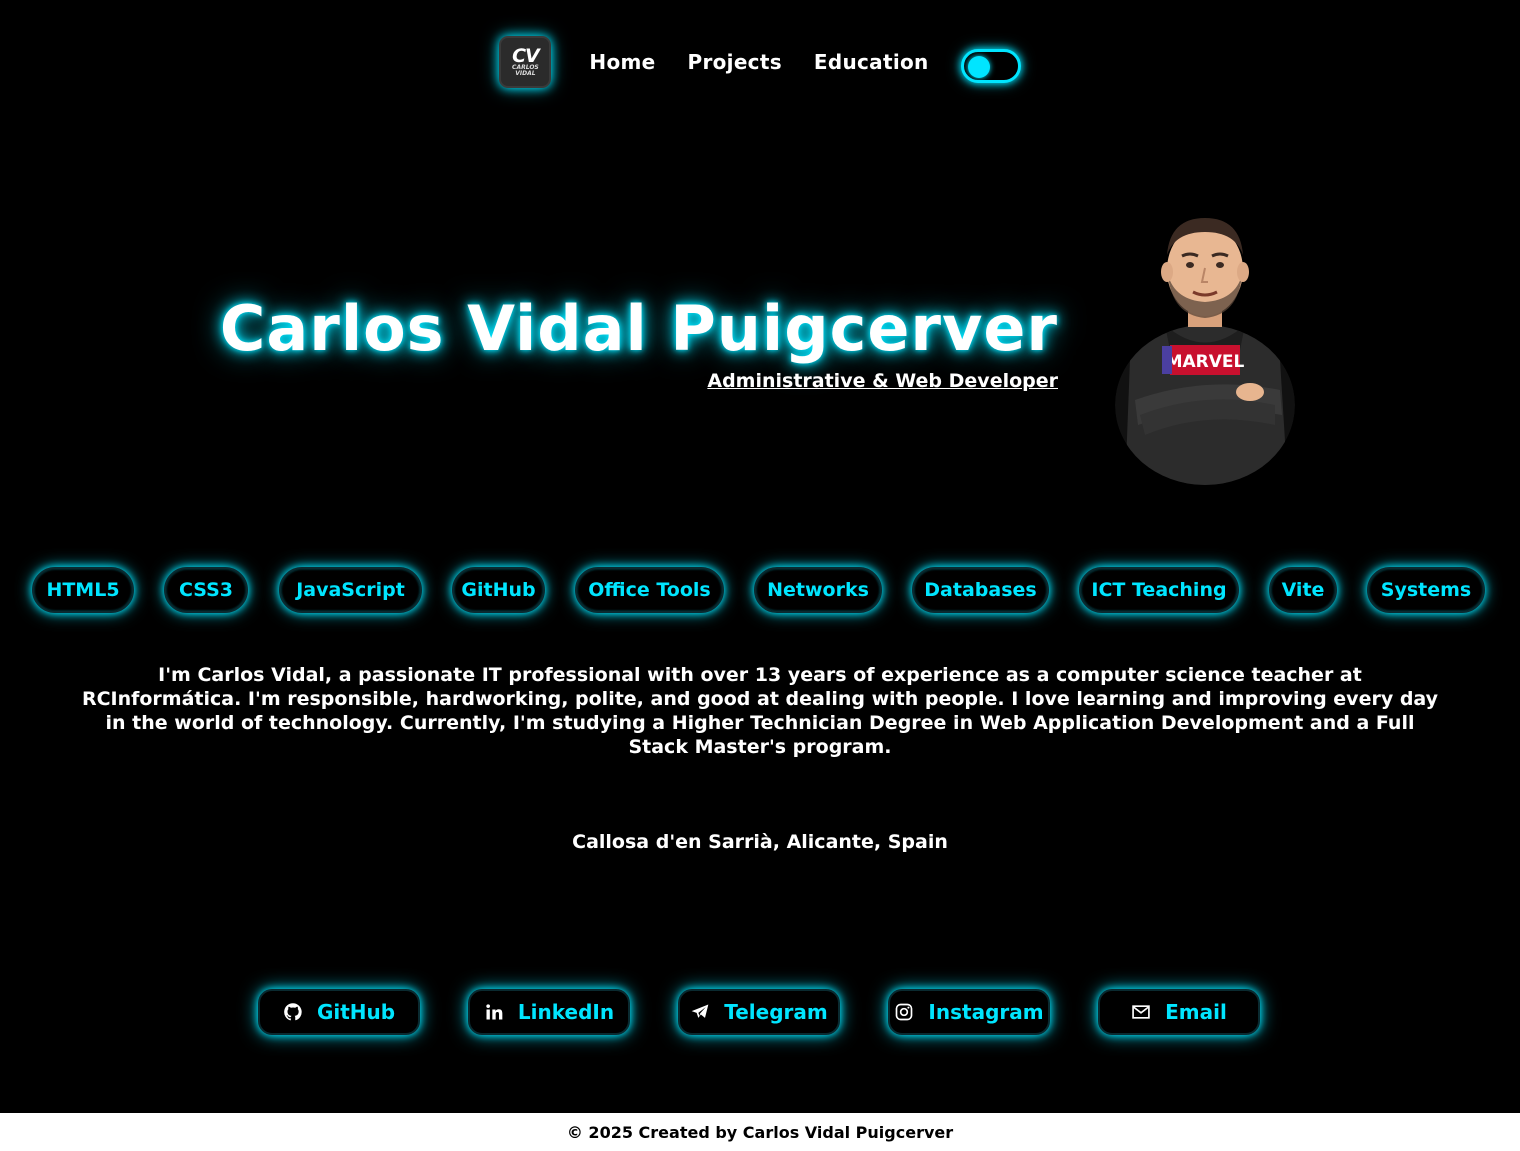  Describe the element at coordinates (638, 328) in the screenshot. I see `hero-name: Carlos Vidal Puigcerver` at that location.